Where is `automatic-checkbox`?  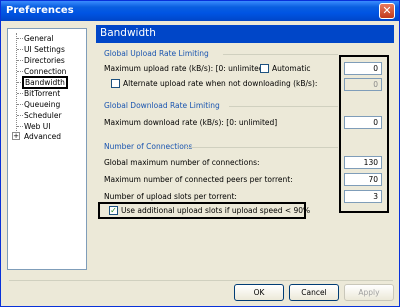 automatic-checkbox is located at coordinates (264, 68).